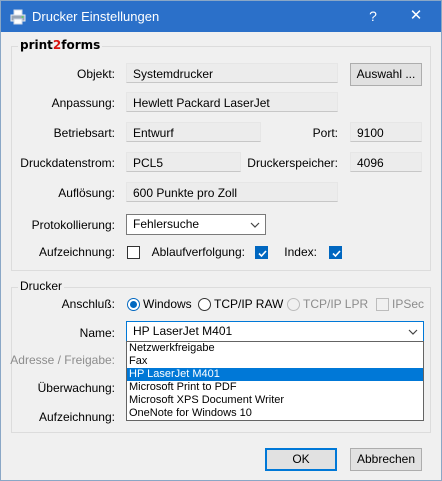  Describe the element at coordinates (97, 333) in the screenshot. I see `name-label: Name:` at that location.